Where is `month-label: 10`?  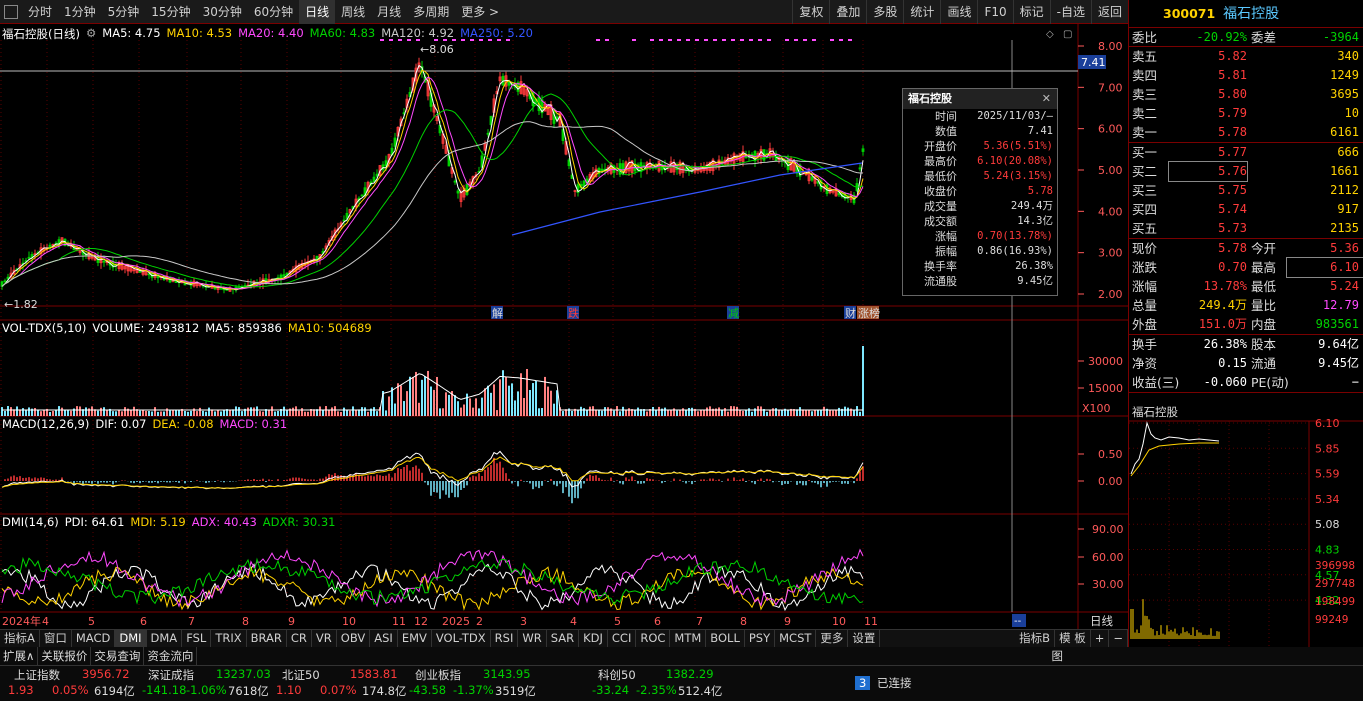
month-label: 10 is located at coordinates (349, 621).